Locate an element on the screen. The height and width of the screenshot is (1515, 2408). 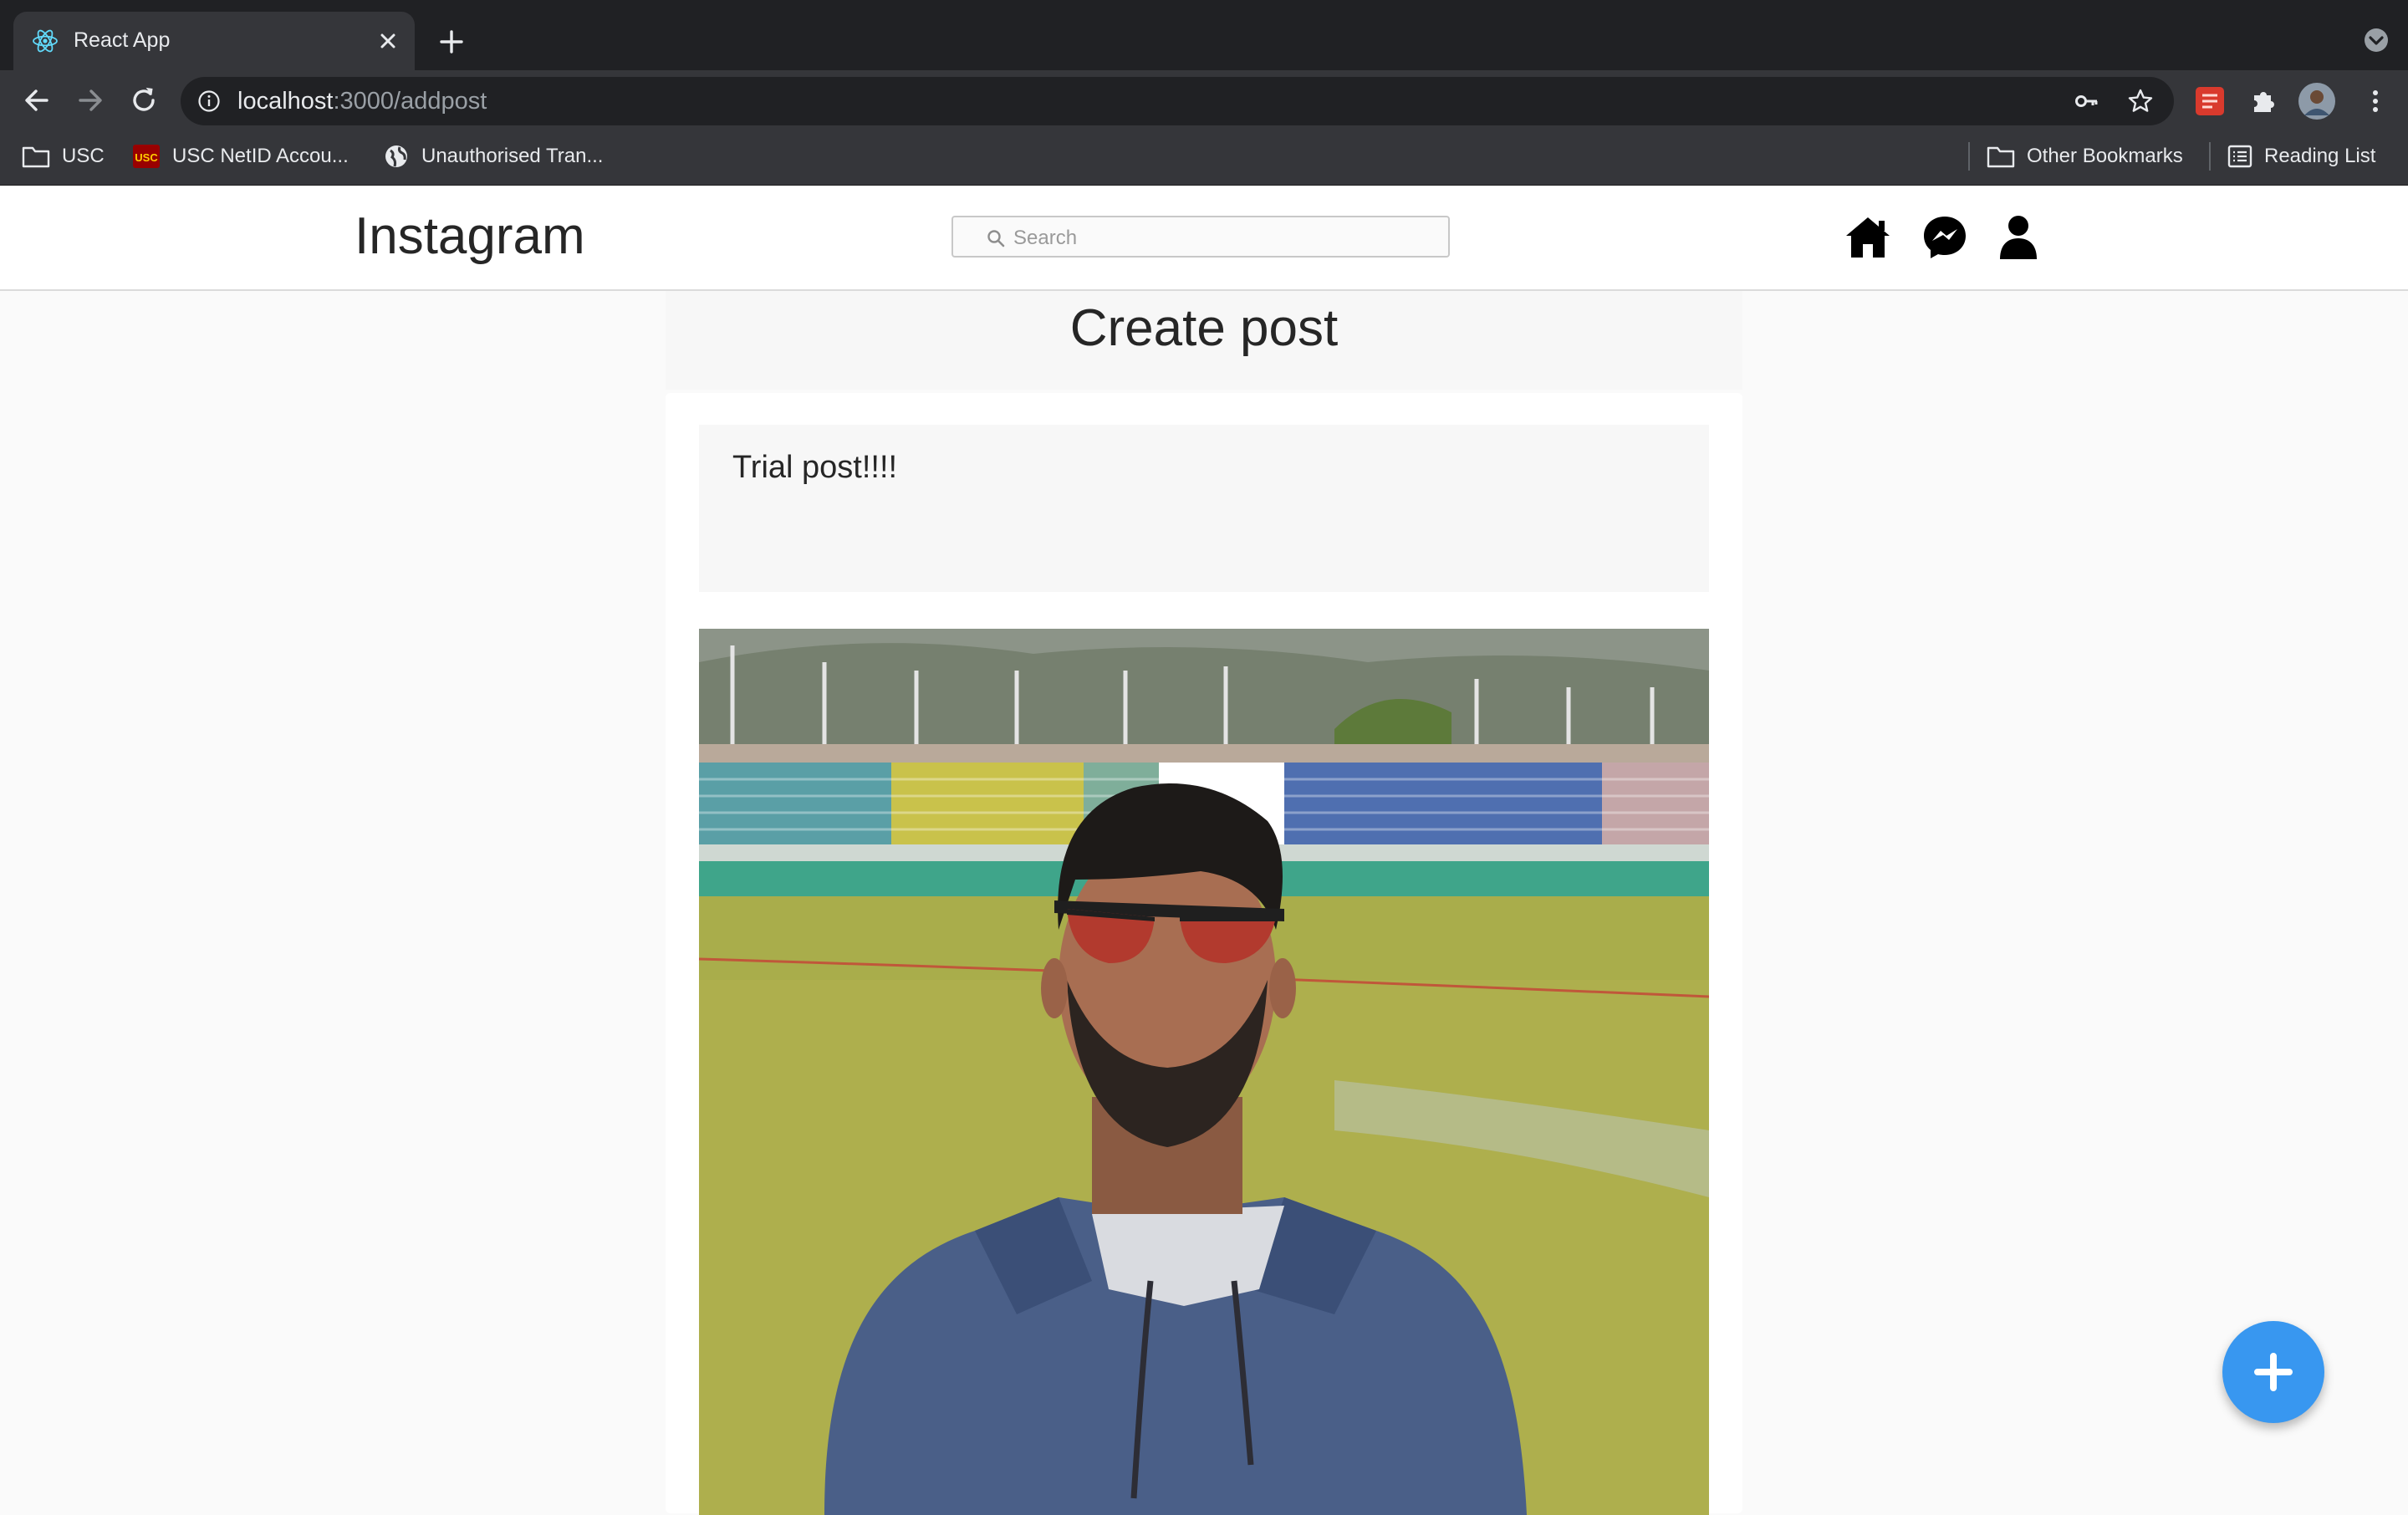
app-logo: Instagram is located at coordinates (470, 237).